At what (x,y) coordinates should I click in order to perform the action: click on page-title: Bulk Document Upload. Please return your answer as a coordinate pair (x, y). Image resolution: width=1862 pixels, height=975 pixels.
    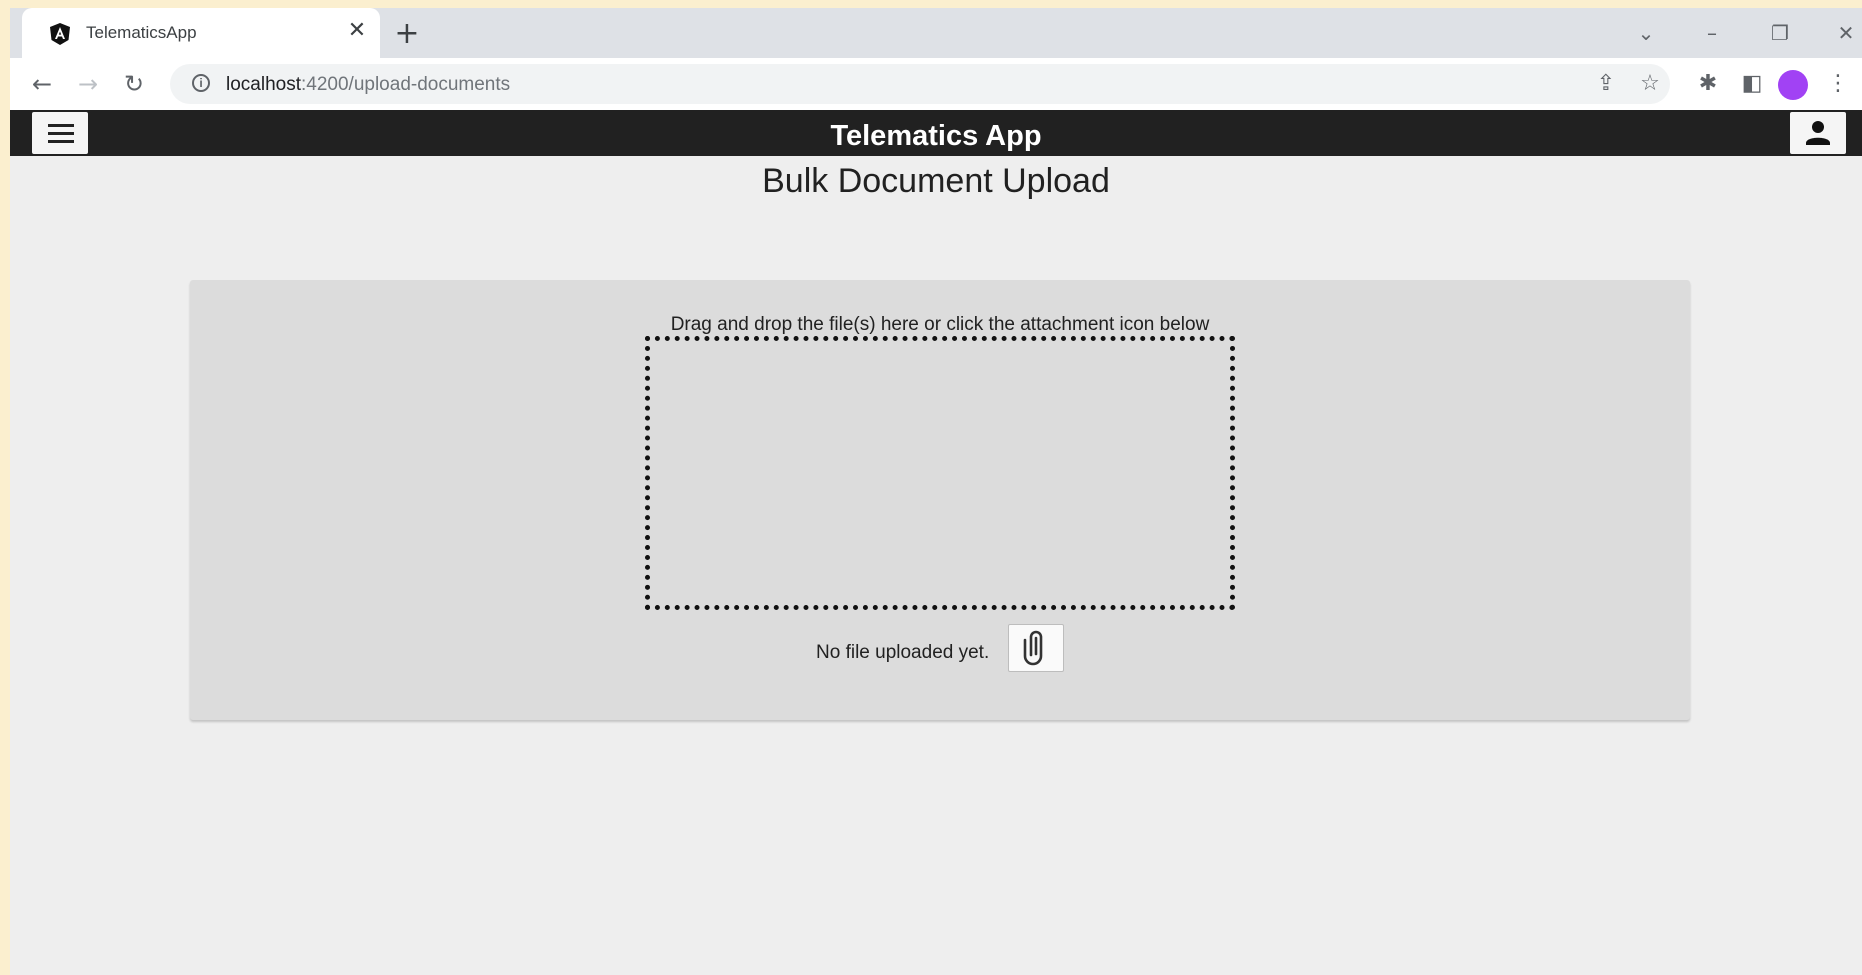
    Looking at the image, I should click on (936, 181).